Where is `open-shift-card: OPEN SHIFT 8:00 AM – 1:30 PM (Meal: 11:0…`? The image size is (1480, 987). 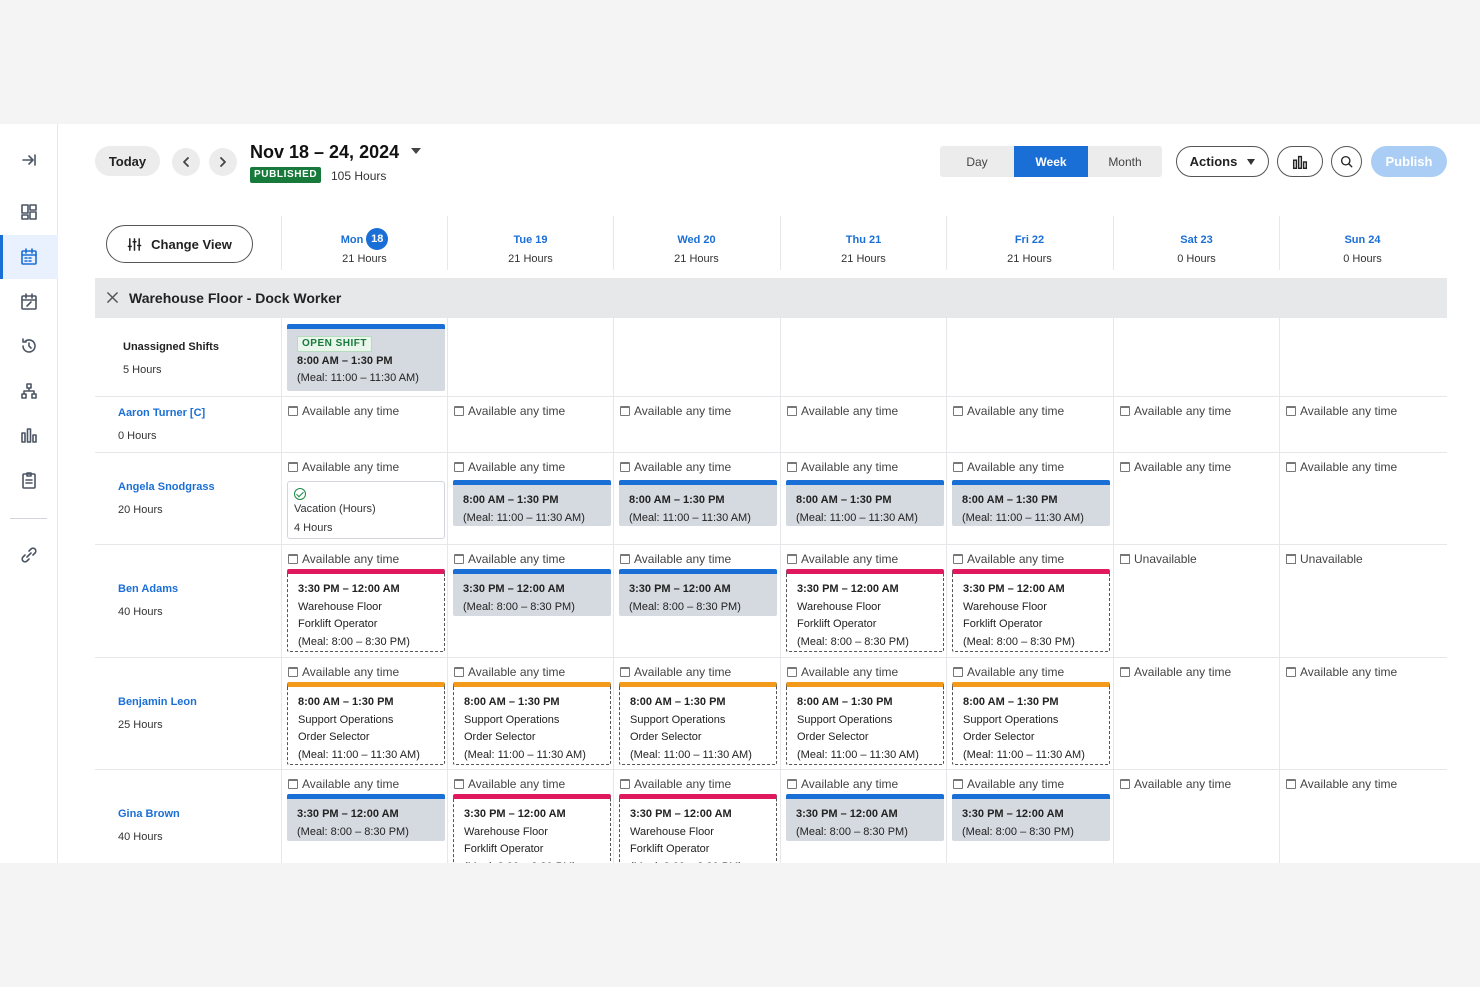 open-shift-card: OPEN SHIFT 8:00 AM – 1:30 PM (Meal: 11:0… is located at coordinates (366, 357).